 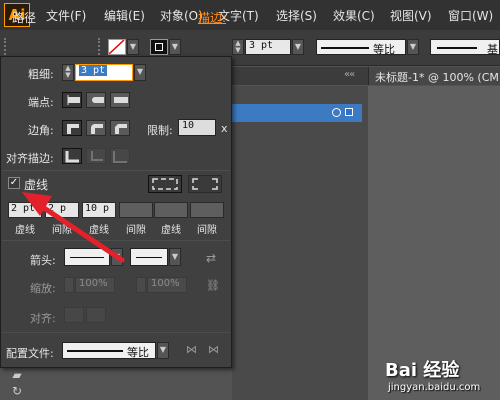 What do you see at coordinates (73, 227) in the screenshot?
I see `annotation-arrow-icon` at bounding box center [73, 227].